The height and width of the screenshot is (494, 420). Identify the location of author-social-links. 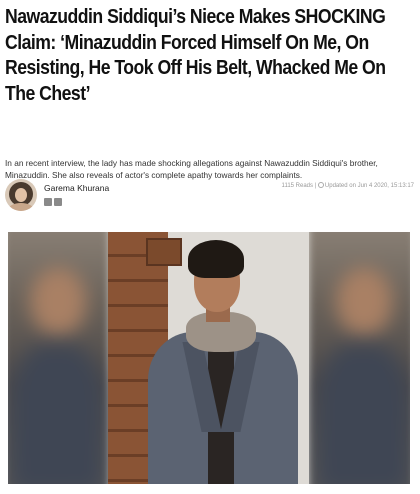
(53, 202).